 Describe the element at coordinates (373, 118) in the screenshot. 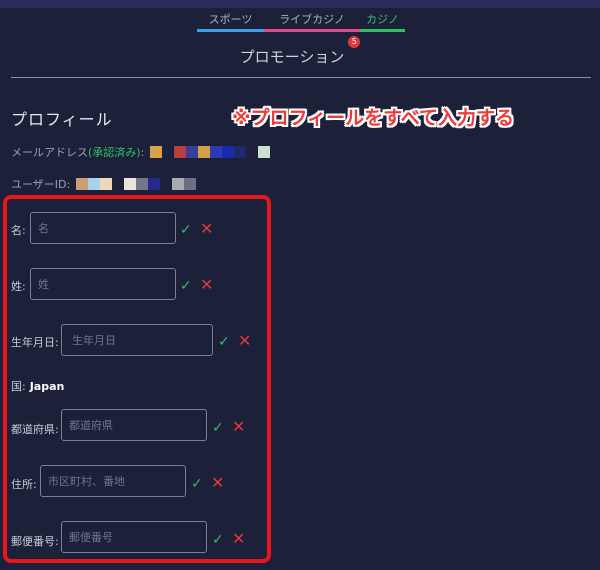

I see `annotation-overlay-text: ※プロフィールをすべて入力する` at that location.